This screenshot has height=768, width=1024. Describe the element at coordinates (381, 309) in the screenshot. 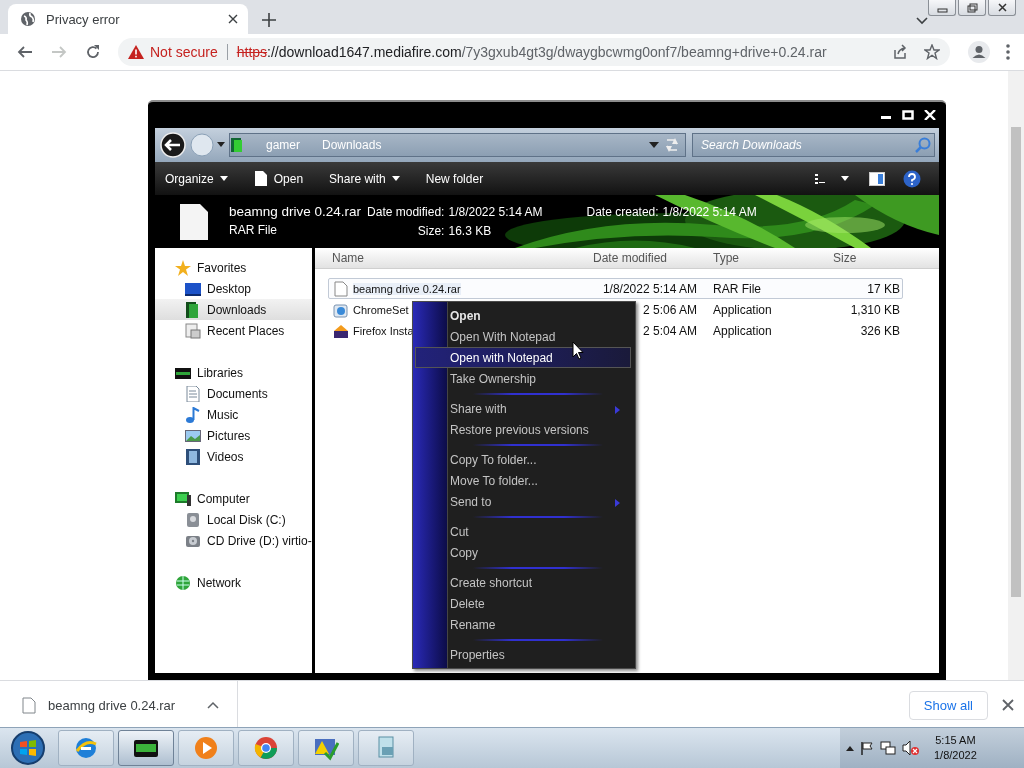

I see `file-name: ChromeSet` at that location.